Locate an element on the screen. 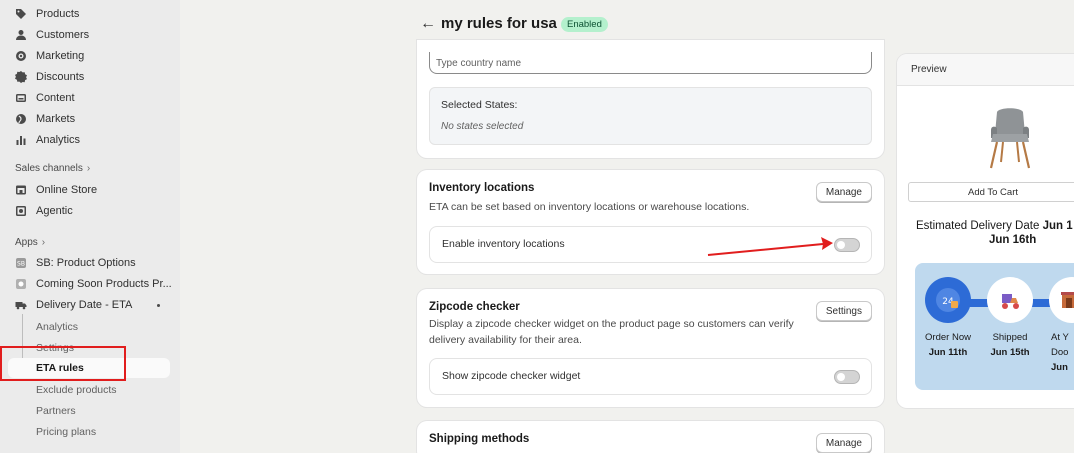 The width and height of the screenshot is (1074, 453). annotation-arrow is located at coordinates (770, 246).